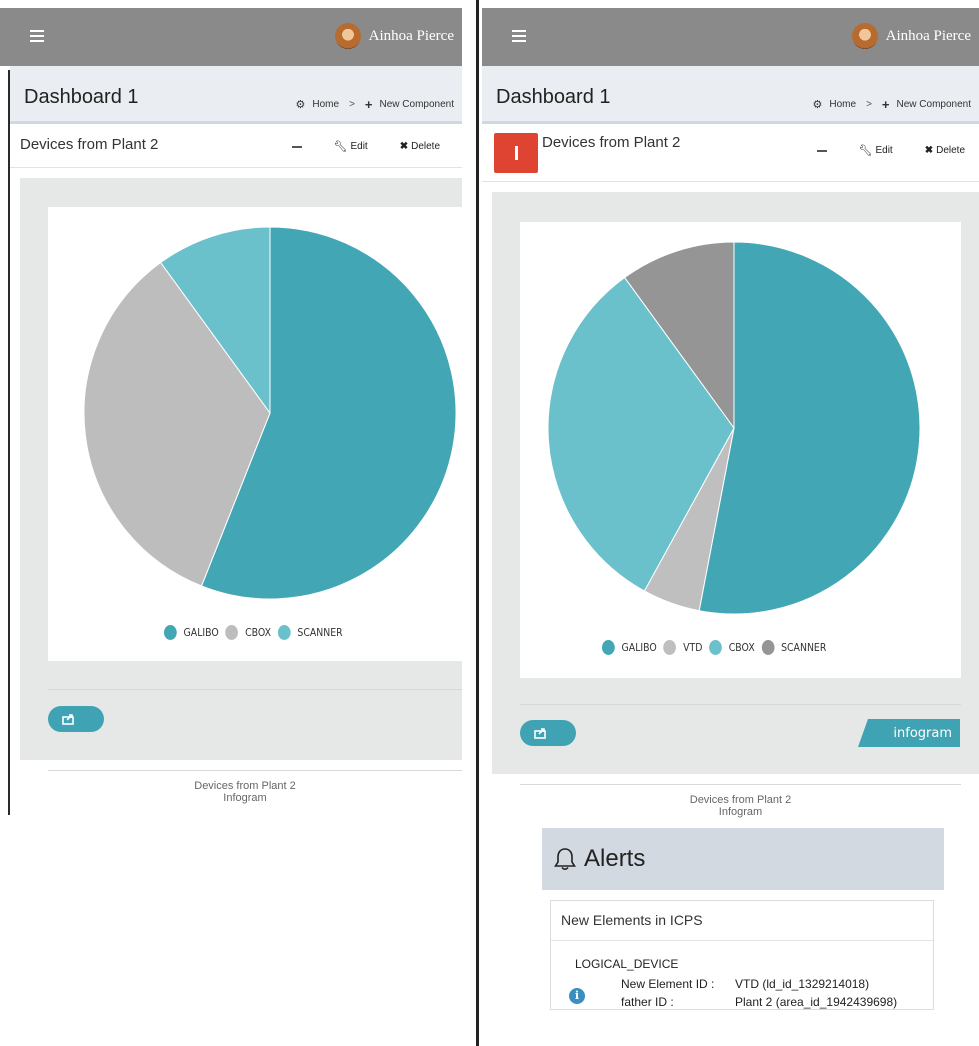  What do you see at coordinates (802, 984) in the screenshot?
I see `alert-row-value: VTD (ld_id_1329214018)` at bounding box center [802, 984].